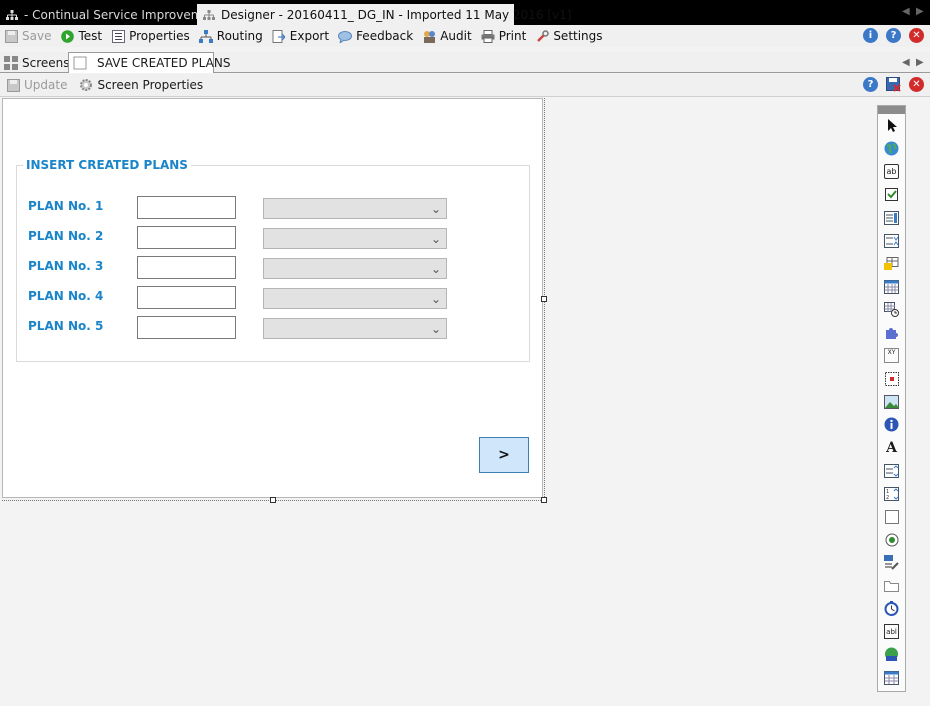 The width and height of the screenshot is (930, 706). What do you see at coordinates (66, 236) in the screenshot?
I see `plan-label: PLAN No. 2` at bounding box center [66, 236].